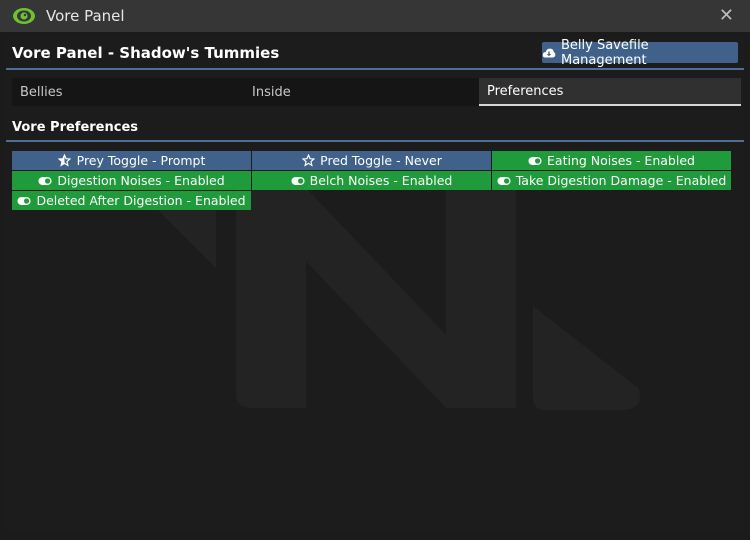 The image size is (750, 540). I want to click on page-title: Vore Panel - Shadow's Tummies, so click(146, 53).